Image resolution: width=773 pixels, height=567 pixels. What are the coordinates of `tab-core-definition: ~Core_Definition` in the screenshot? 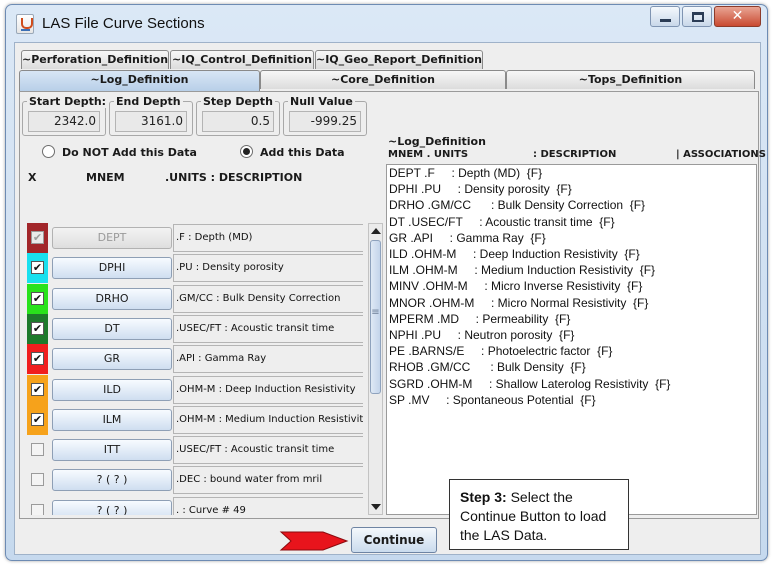 It's located at (383, 79).